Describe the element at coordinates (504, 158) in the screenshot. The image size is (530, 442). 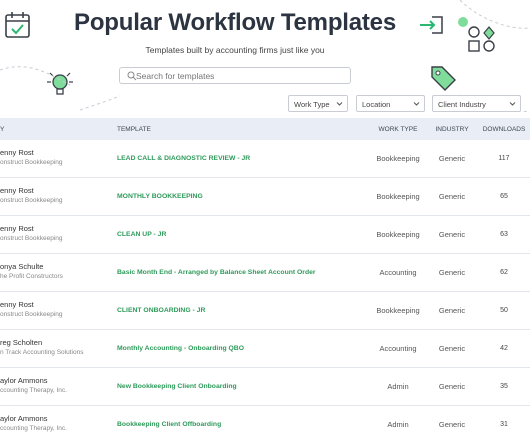
I see `downloads-cell: 117` at that location.